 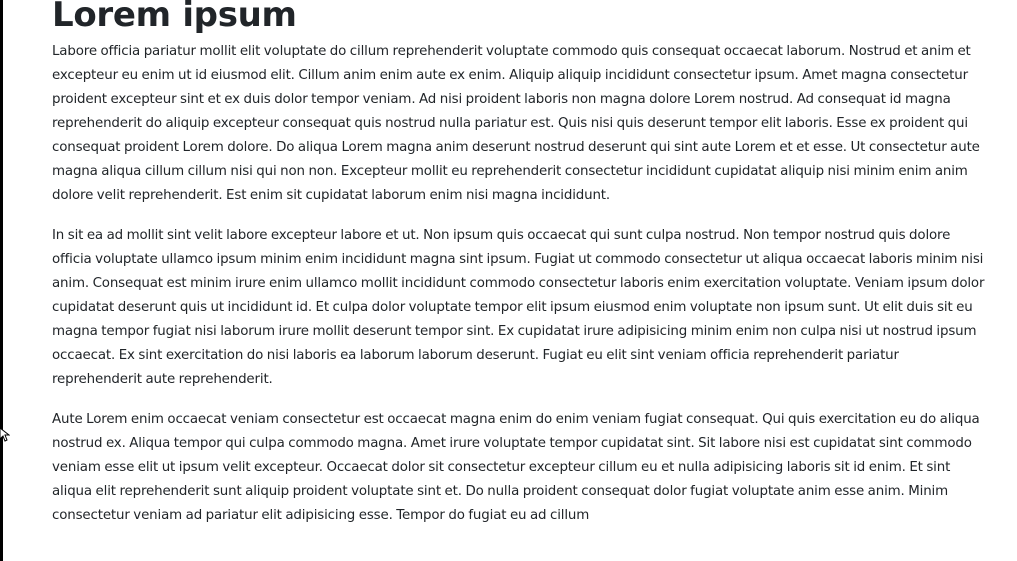 I want to click on page-title: Lorem ipsum, so click(x=174, y=17).